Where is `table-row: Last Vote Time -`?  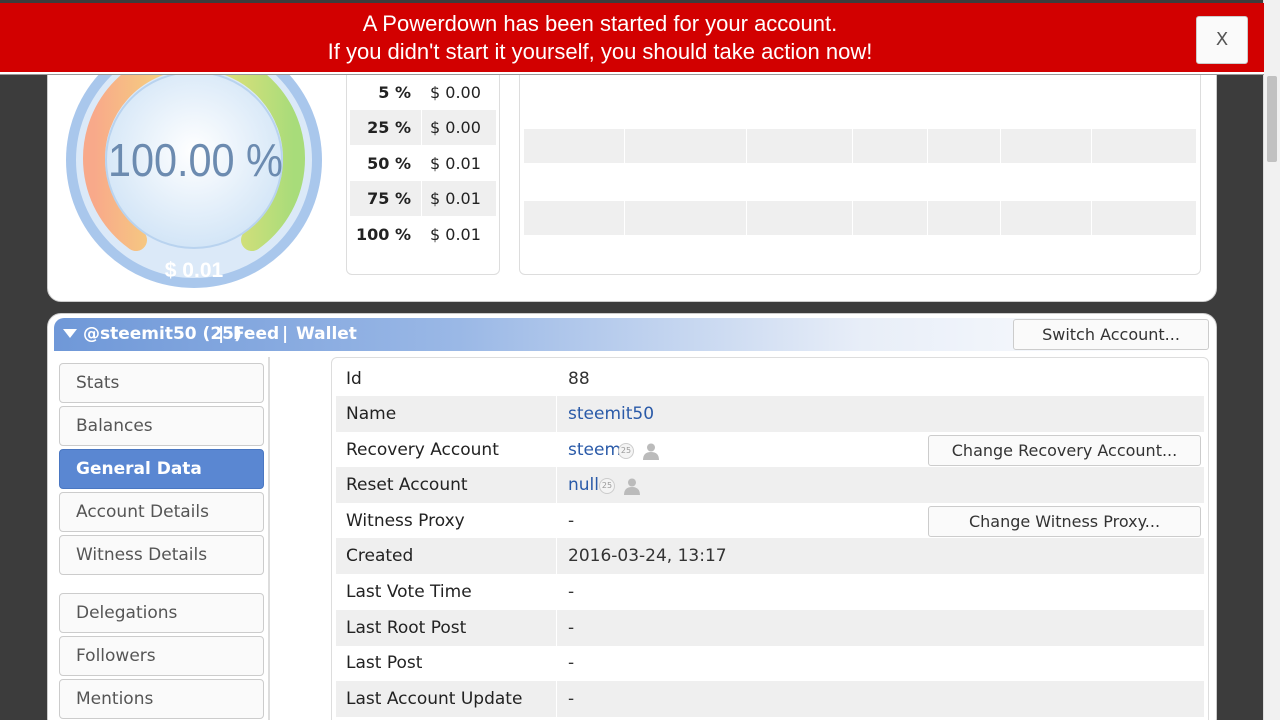 table-row: Last Vote Time - is located at coordinates (770, 592).